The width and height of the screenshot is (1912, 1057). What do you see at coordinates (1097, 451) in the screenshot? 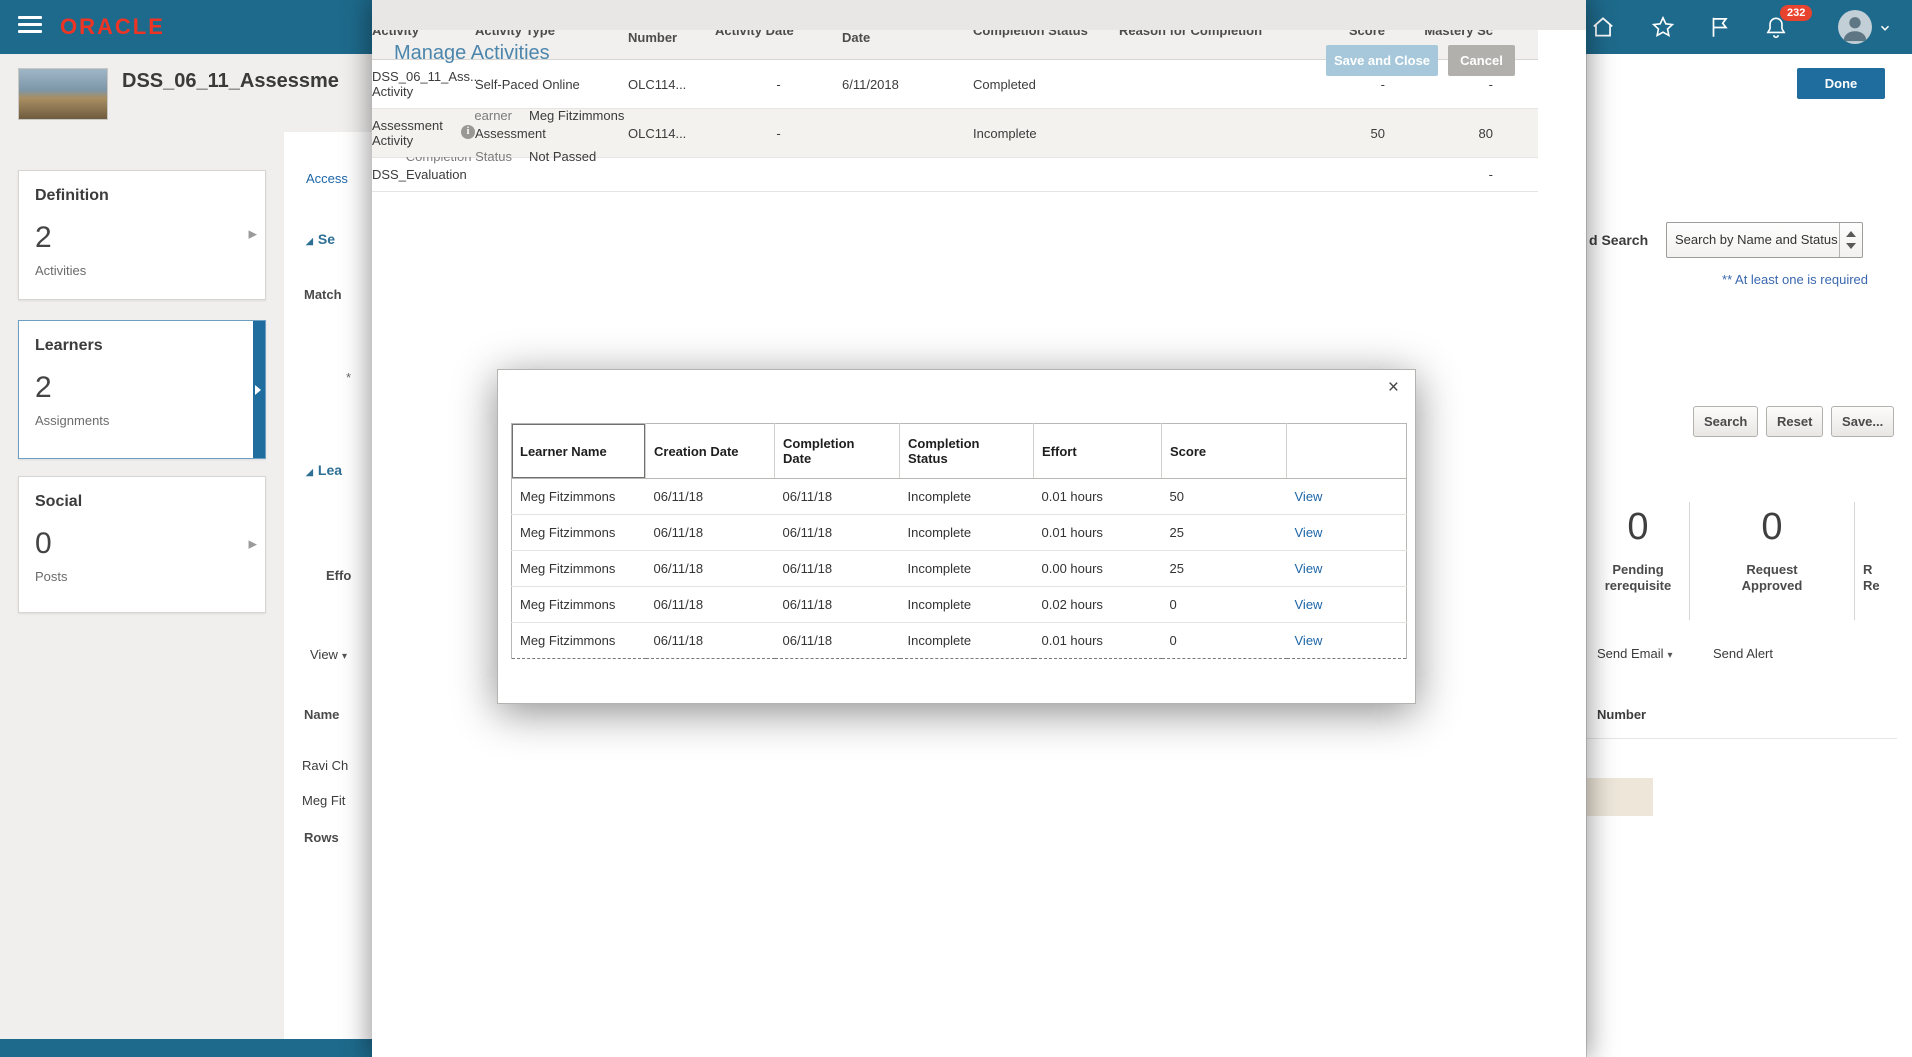
I see `col-effort: Effort` at bounding box center [1097, 451].